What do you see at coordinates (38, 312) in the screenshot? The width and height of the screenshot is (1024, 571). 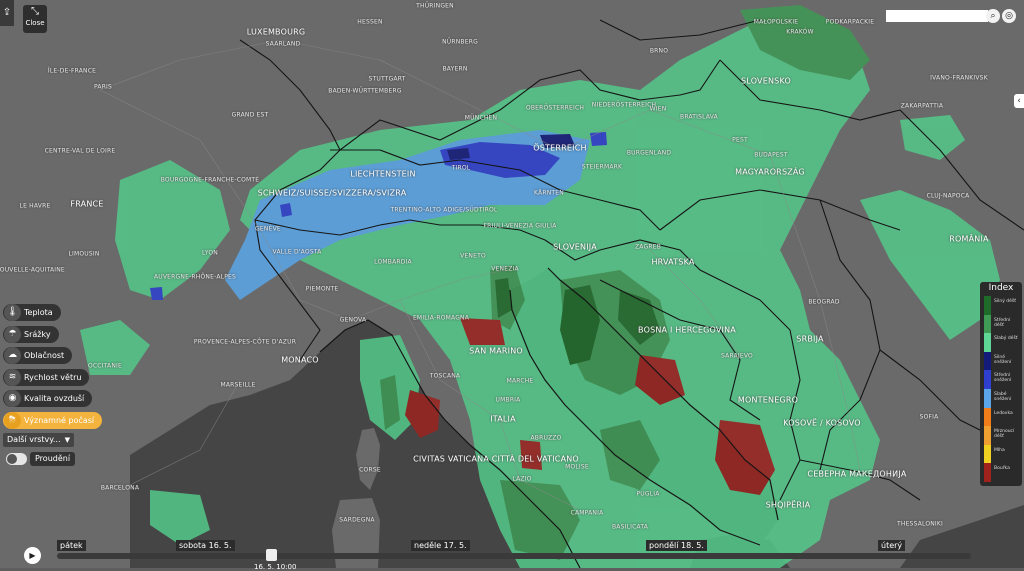 I see `layer-label: Teplota` at bounding box center [38, 312].